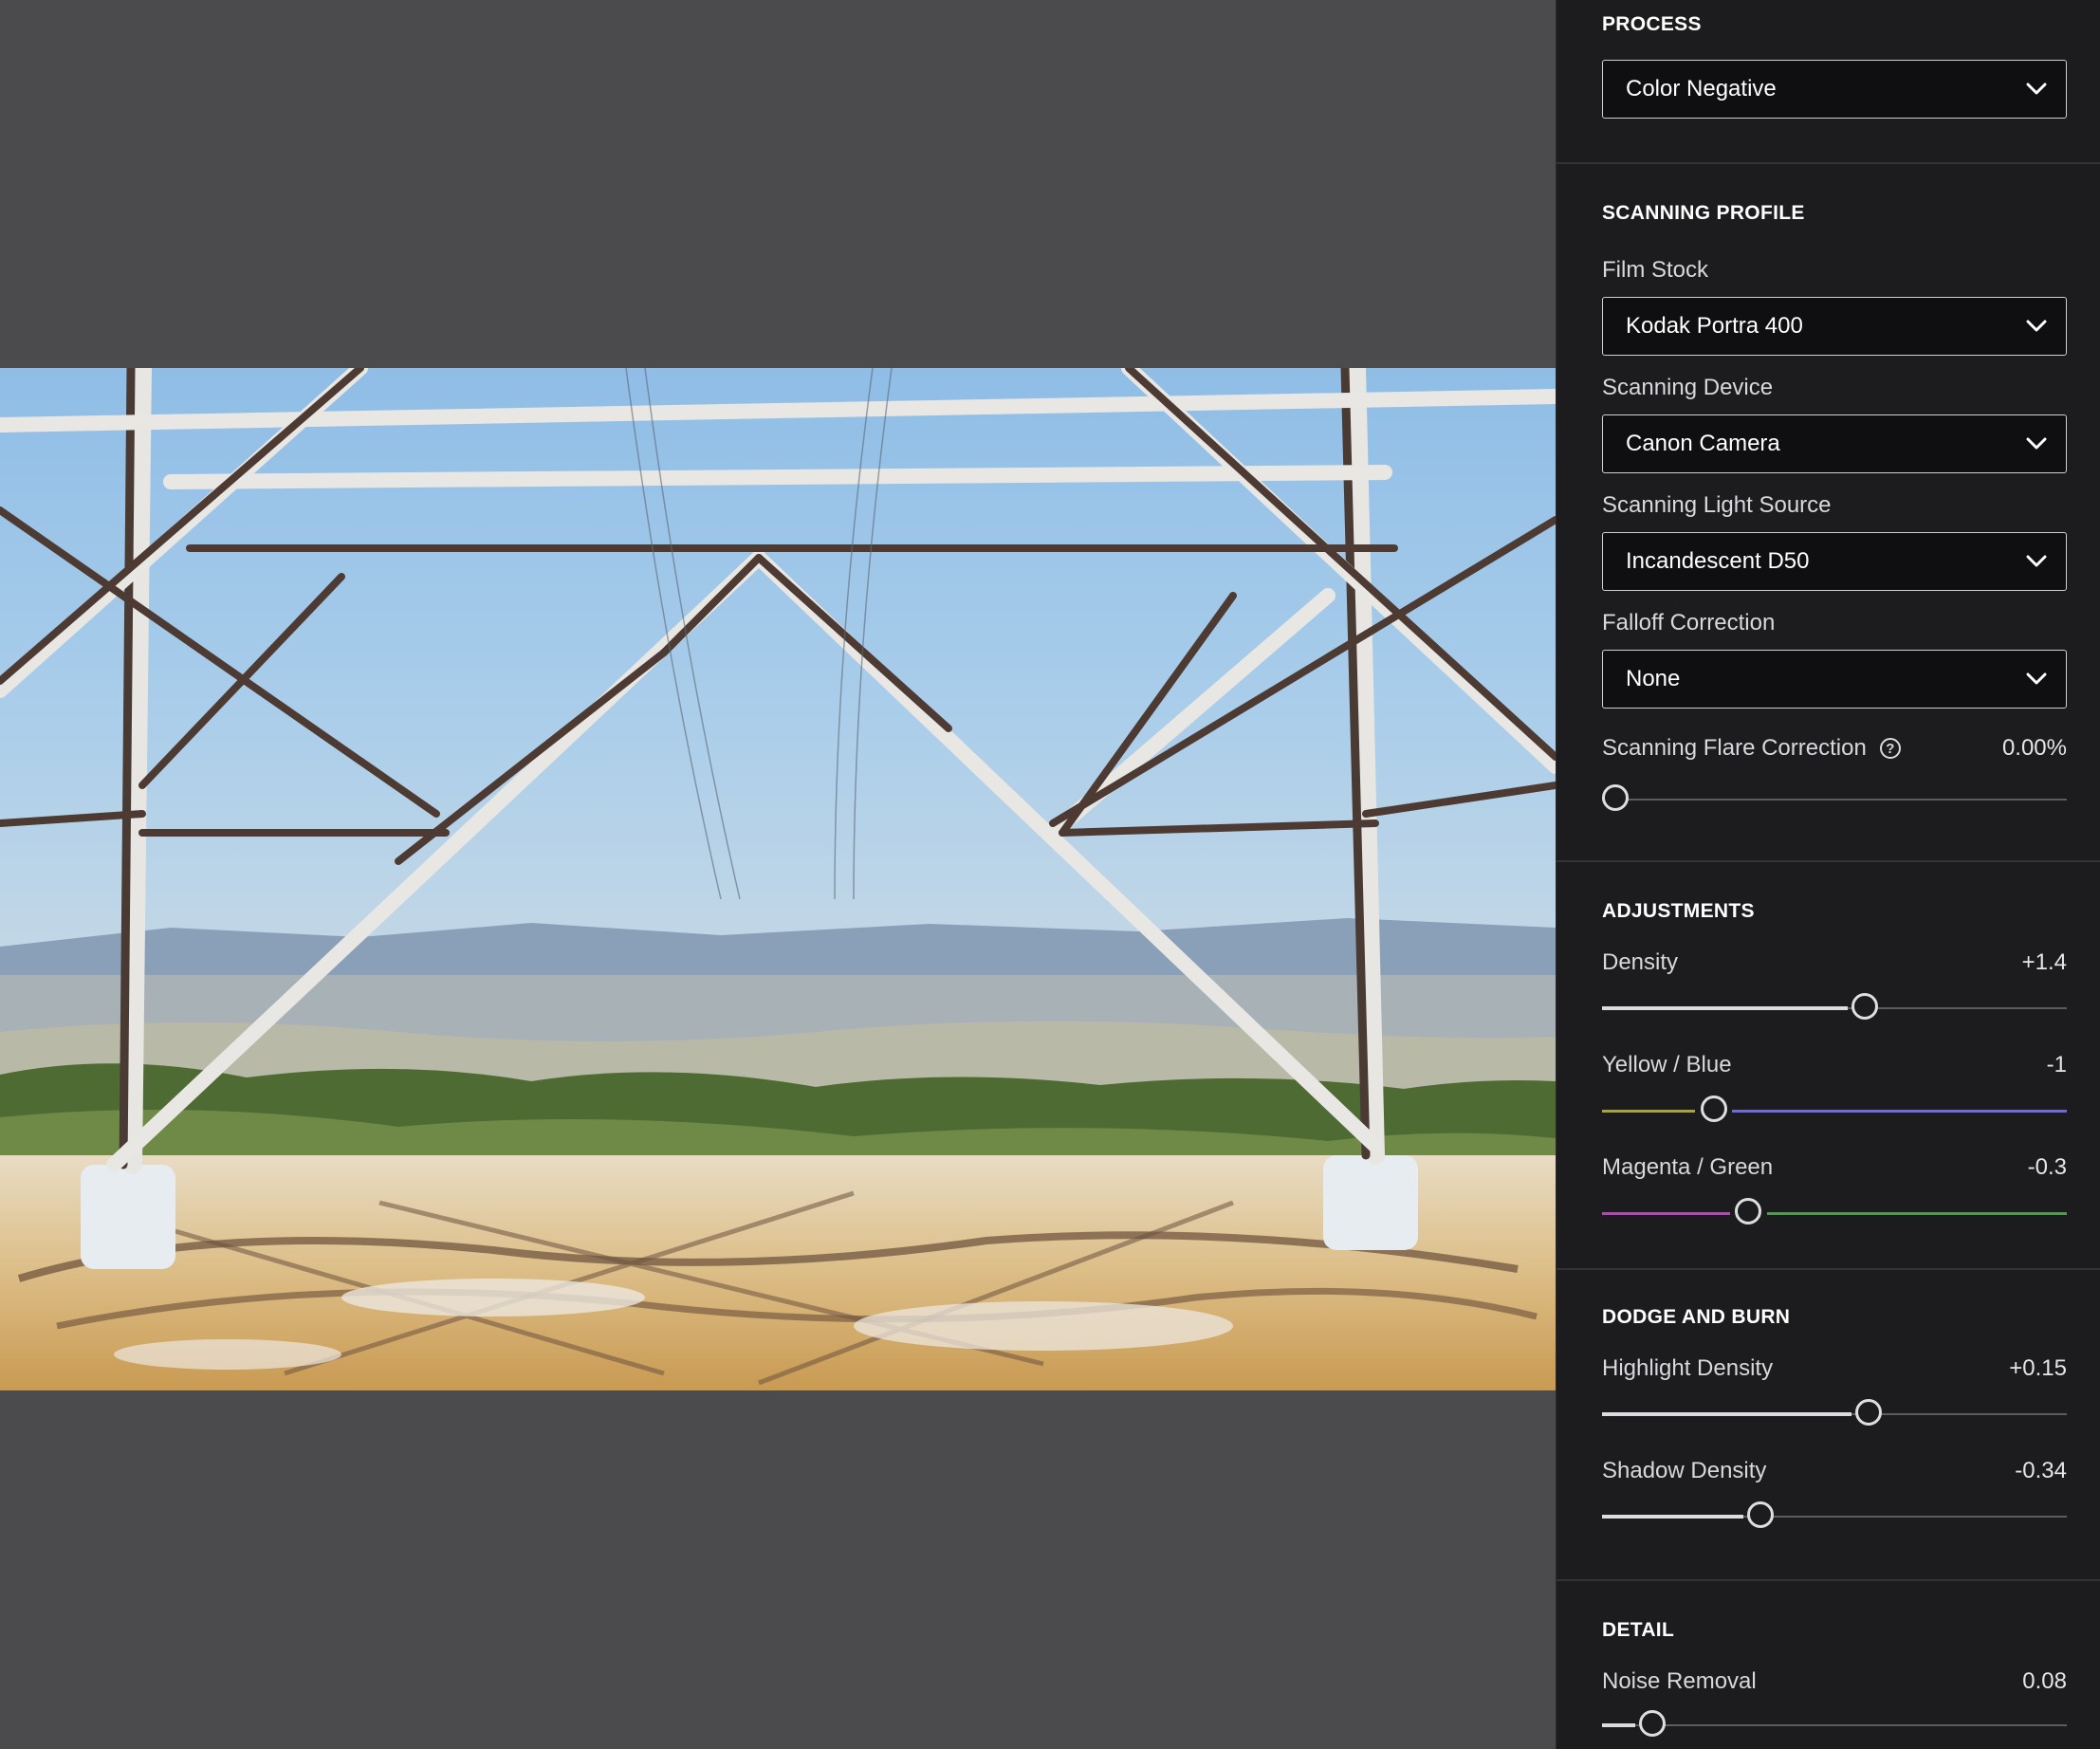 Image resolution: width=2100 pixels, height=1749 pixels. What do you see at coordinates (1702, 88) in the screenshot?
I see `process-select-value: Color Negative` at bounding box center [1702, 88].